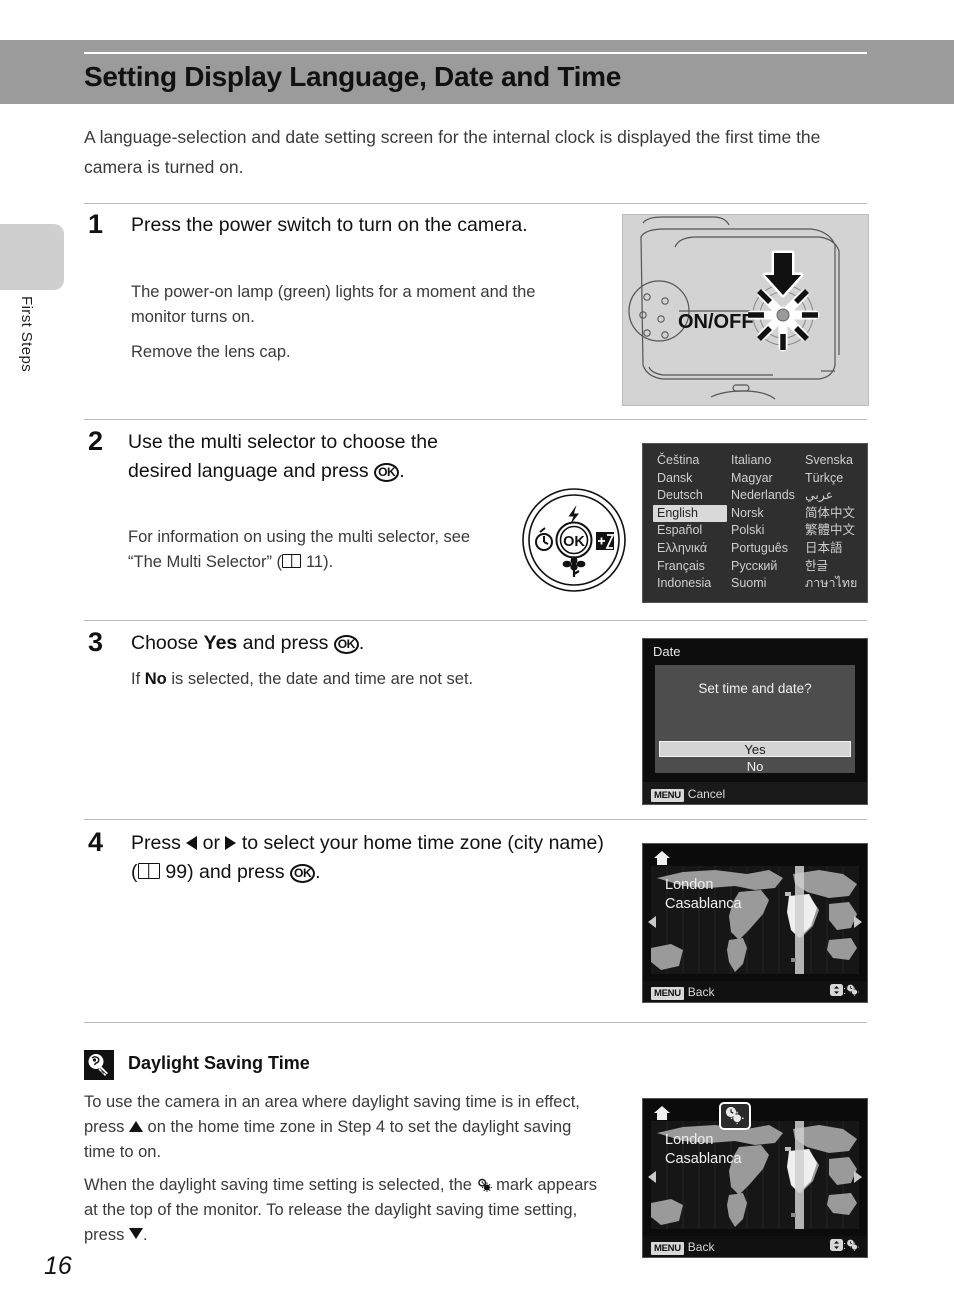 This screenshot has height=1314, width=954. Describe the element at coordinates (96, 842) in the screenshot. I see `step-4-number: 4` at that location.